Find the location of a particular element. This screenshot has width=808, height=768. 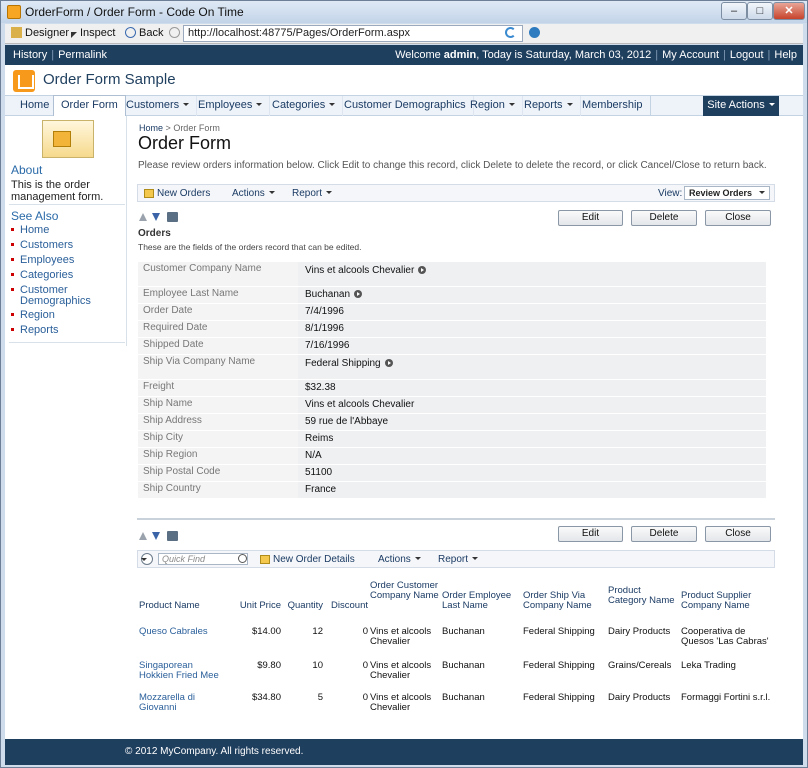

help-link: Help is located at coordinates (785, 55).